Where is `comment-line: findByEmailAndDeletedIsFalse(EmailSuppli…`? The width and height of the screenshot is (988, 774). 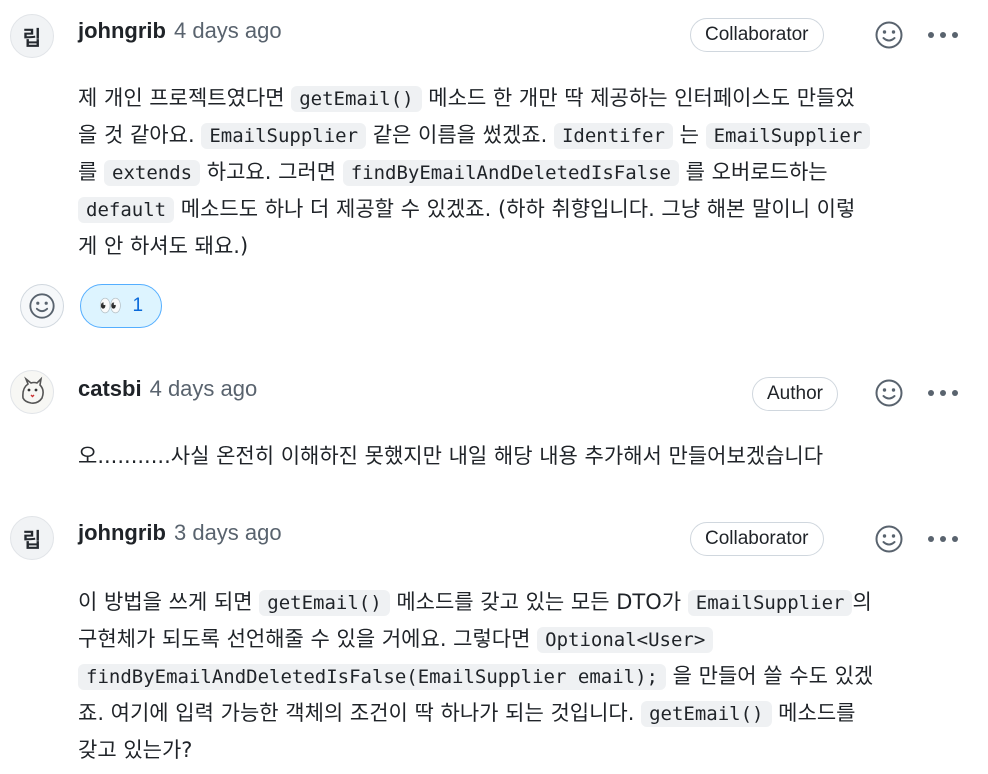
comment-line: findByEmailAndDeletedIsFalse(EmailSuppli… is located at coordinates (523, 676).